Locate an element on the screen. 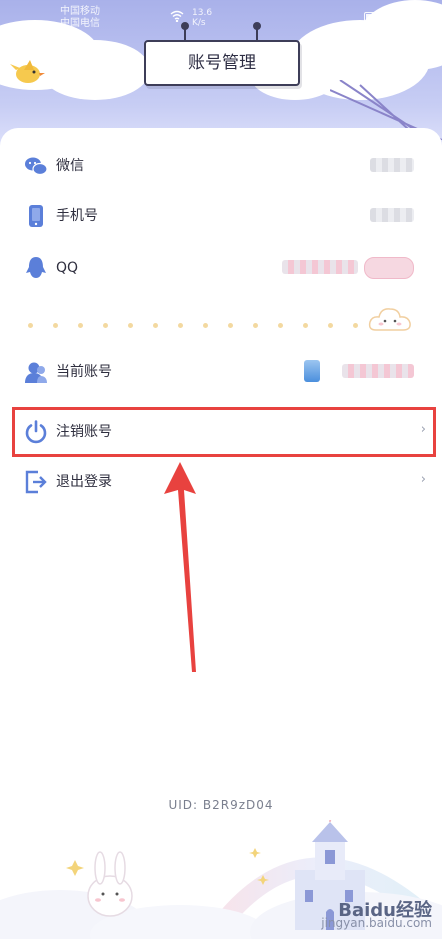  menu-item-current-account: 当前账号 is located at coordinates (221, 372).